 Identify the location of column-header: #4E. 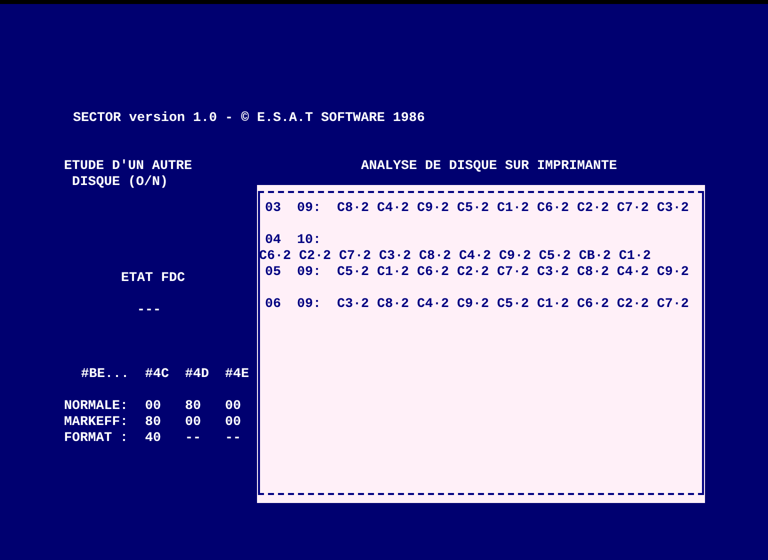
(237, 375).